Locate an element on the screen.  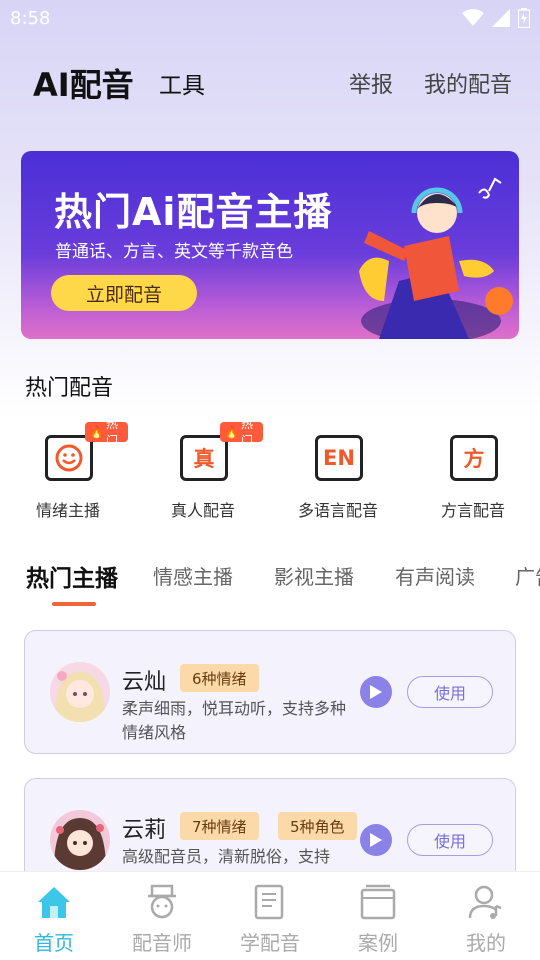
en-icon: EN is located at coordinates (339, 458).